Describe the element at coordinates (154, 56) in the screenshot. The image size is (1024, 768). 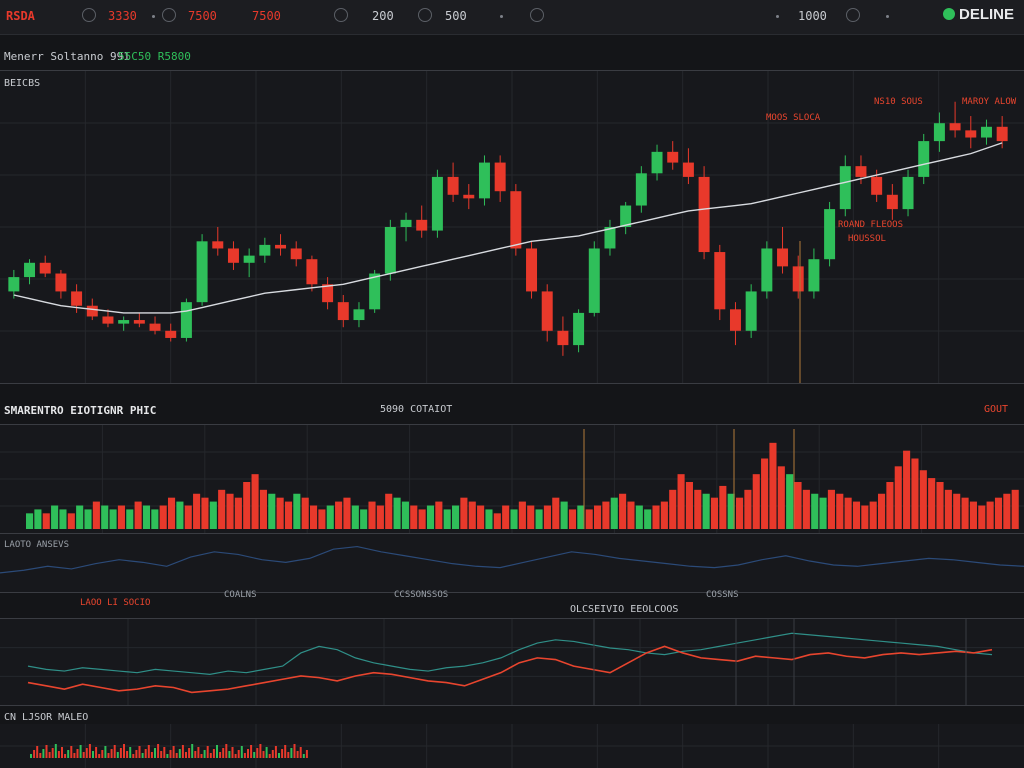
I see `header-value: 55C50 R5800` at that location.